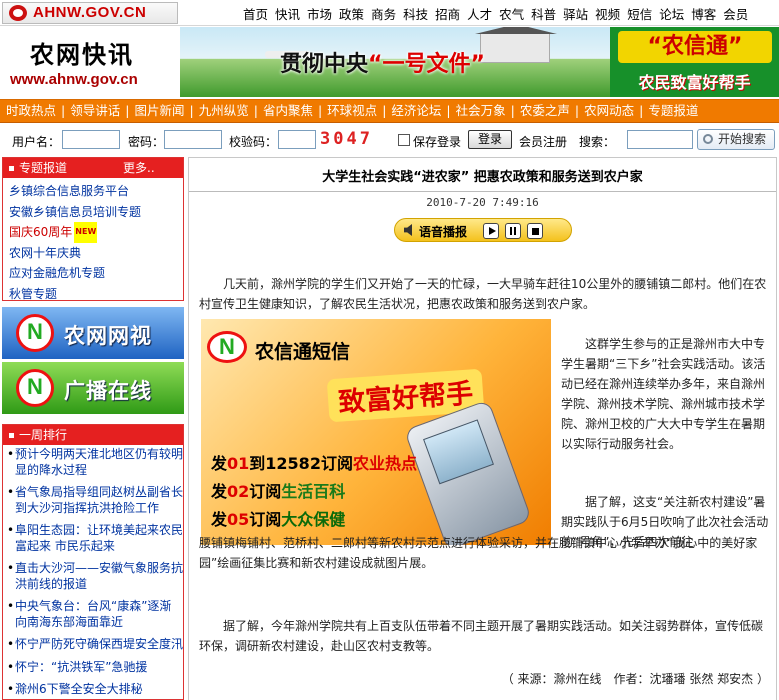 Image resolution: width=779 pixels, height=700 pixels. I want to click on top-nav-weather: 农气, so click(511, 13).